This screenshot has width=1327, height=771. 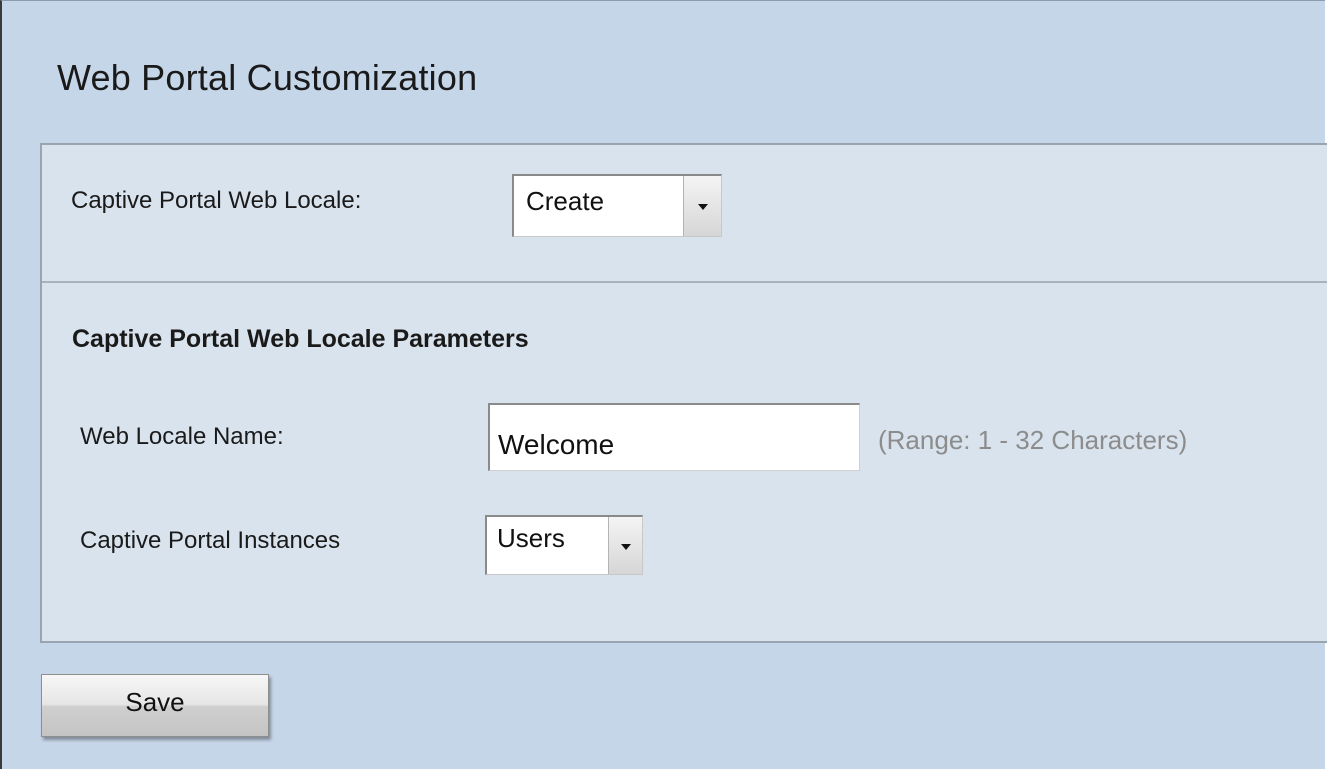 What do you see at coordinates (216, 200) in the screenshot?
I see `web-locale-label: Captive Portal Web Locale:` at bounding box center [216, 200].